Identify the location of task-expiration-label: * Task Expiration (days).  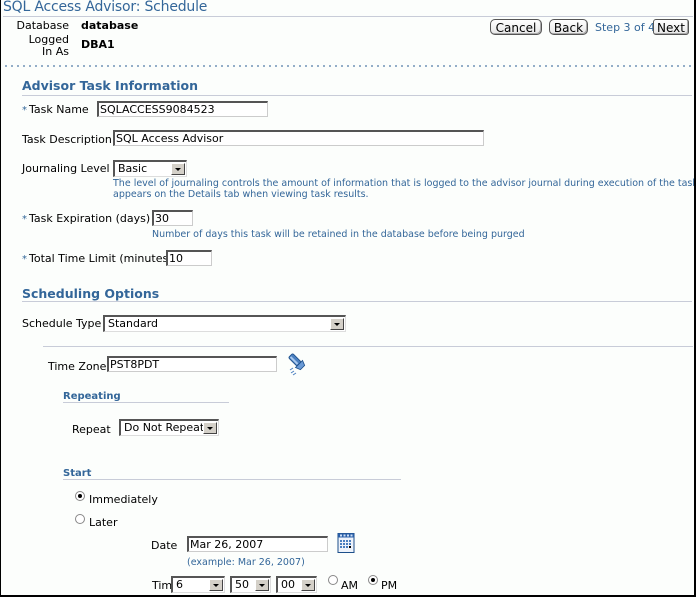
(86, 218).